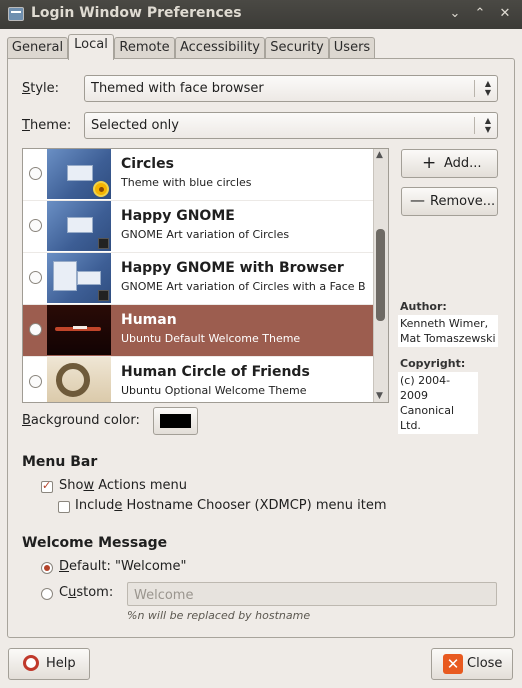  Describe the element at coordinates (352, 48) in the screenshot. I see `tab-users: Users` at that location.